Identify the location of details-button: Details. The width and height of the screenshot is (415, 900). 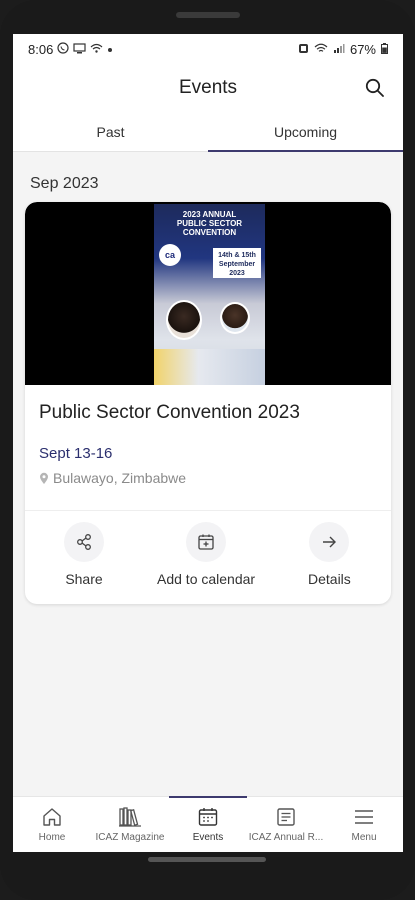
(329, 554).